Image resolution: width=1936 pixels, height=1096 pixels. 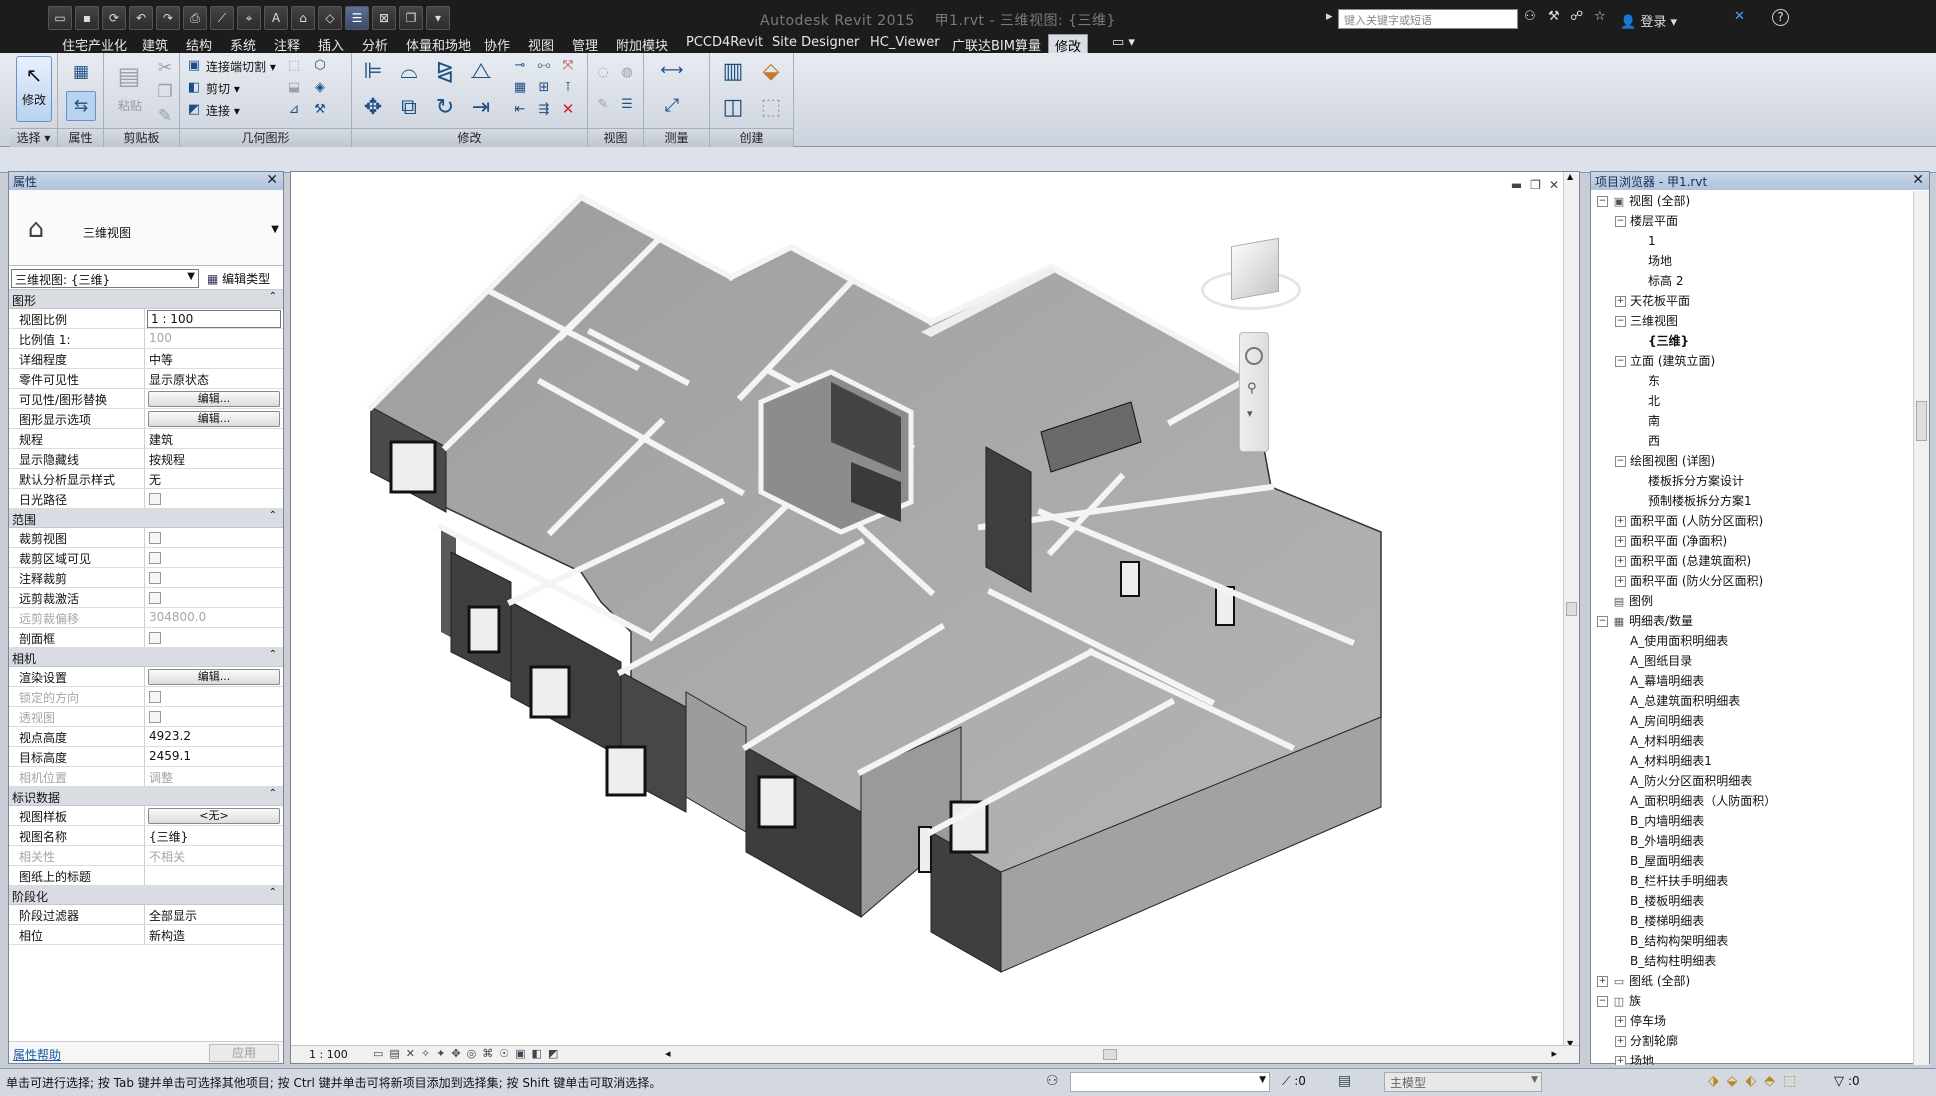 What do you see at coordinates (771, 72) in the screenshot?
I see `create-parts-icon: ⬙` at bounding box center [771, 72].